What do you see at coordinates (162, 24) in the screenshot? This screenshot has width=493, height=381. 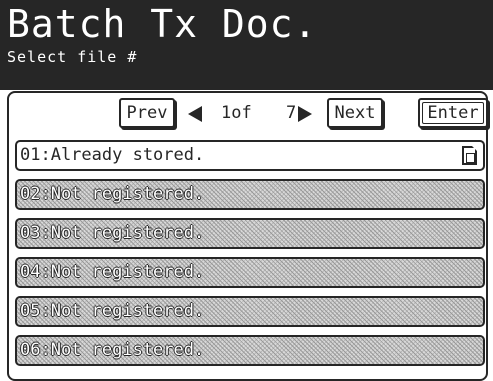 I see `screen-title: Batch Tx Doc.` at bounding box center [162, 24].